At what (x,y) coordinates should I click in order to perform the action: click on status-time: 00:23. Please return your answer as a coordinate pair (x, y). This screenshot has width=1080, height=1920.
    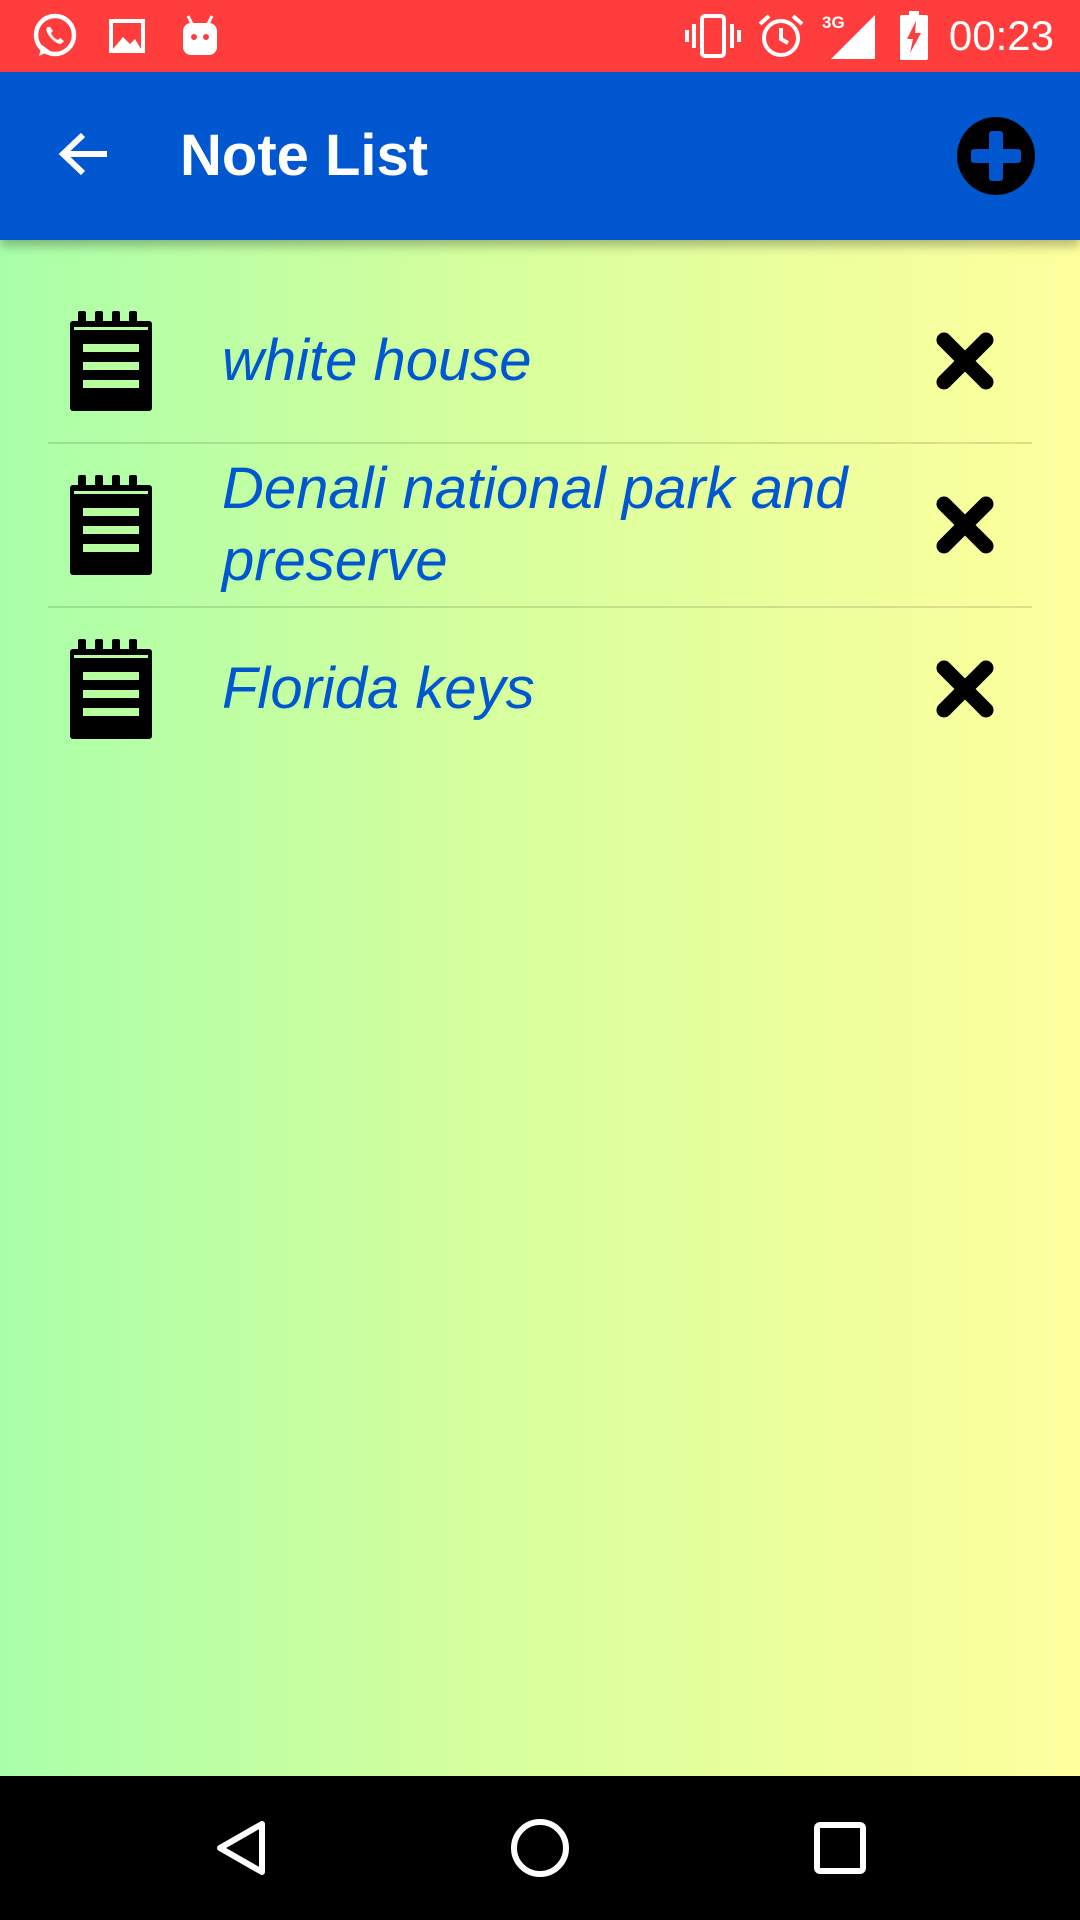
    Looking at the image, I should click on (1001, 35).